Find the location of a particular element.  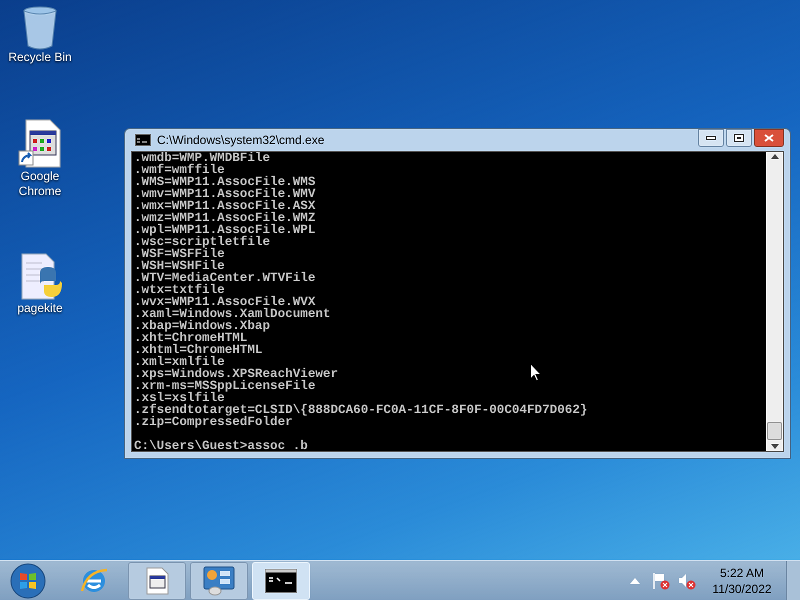

scroll-down-icon is located at coordinates (774, 446).